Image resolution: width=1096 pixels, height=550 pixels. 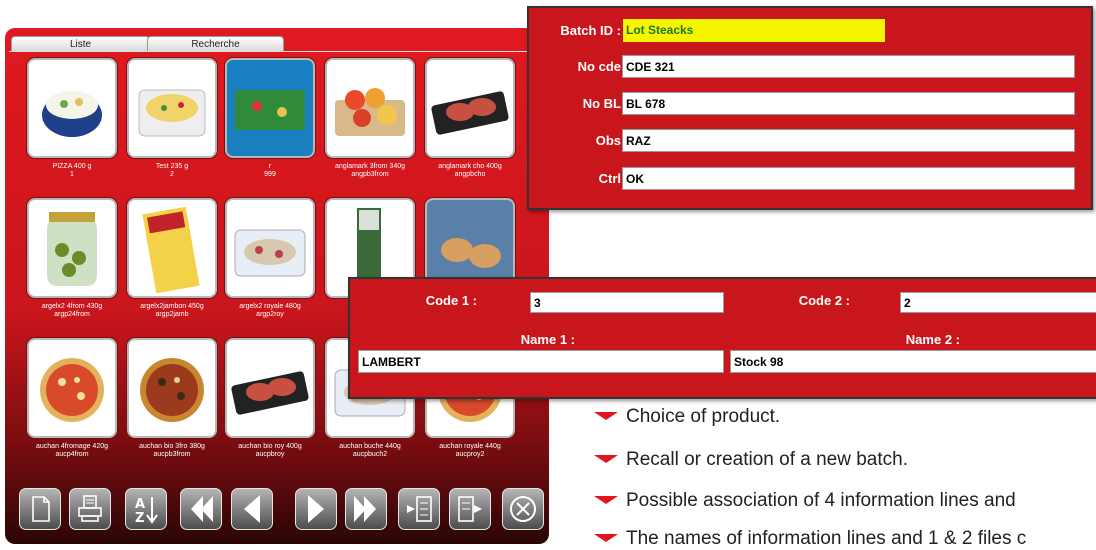 What do you see at coordinates (541, 361) in the screenshot?
I see `name1-field: LAMBERT` at bounding box center [541, 361].